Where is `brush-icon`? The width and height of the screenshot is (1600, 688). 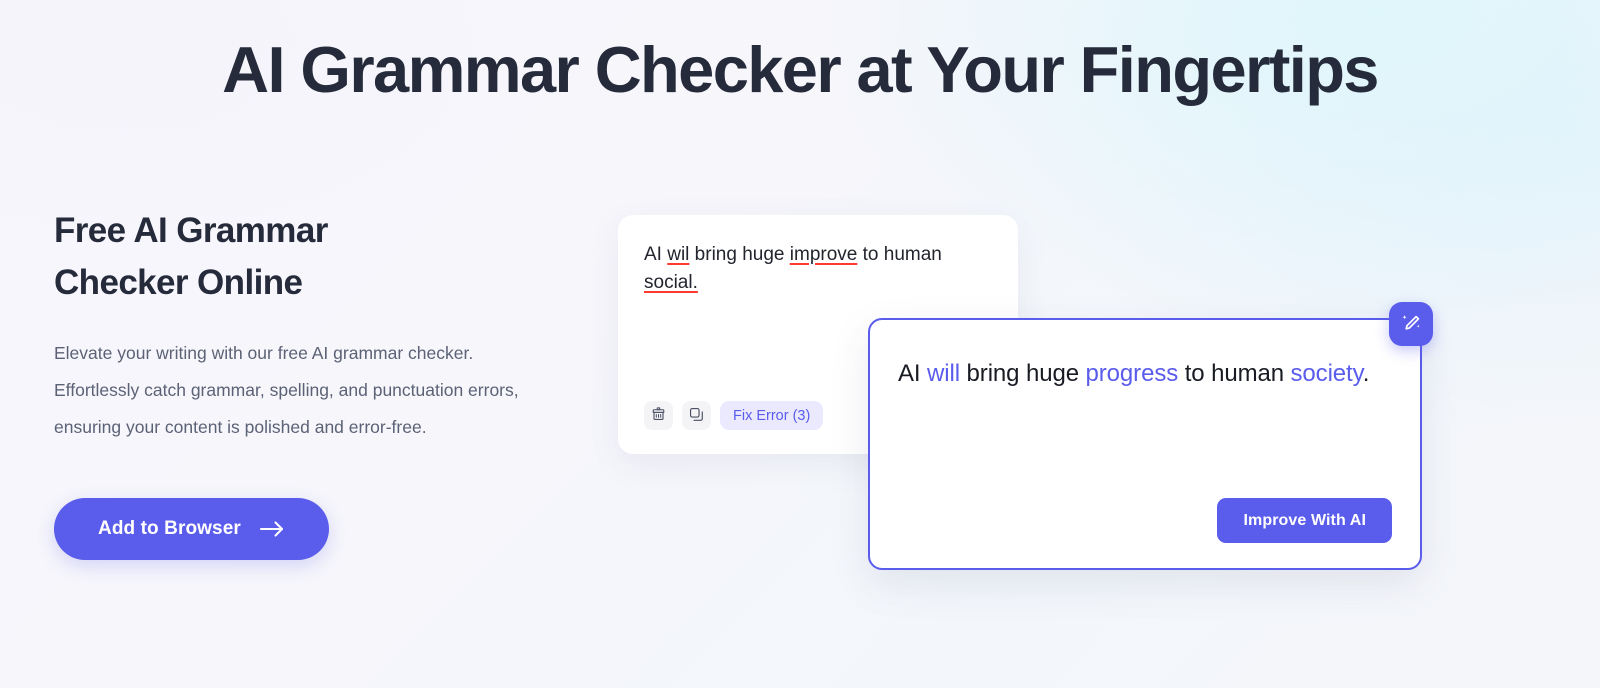
brush-icon is located at coordinates (658, 416).